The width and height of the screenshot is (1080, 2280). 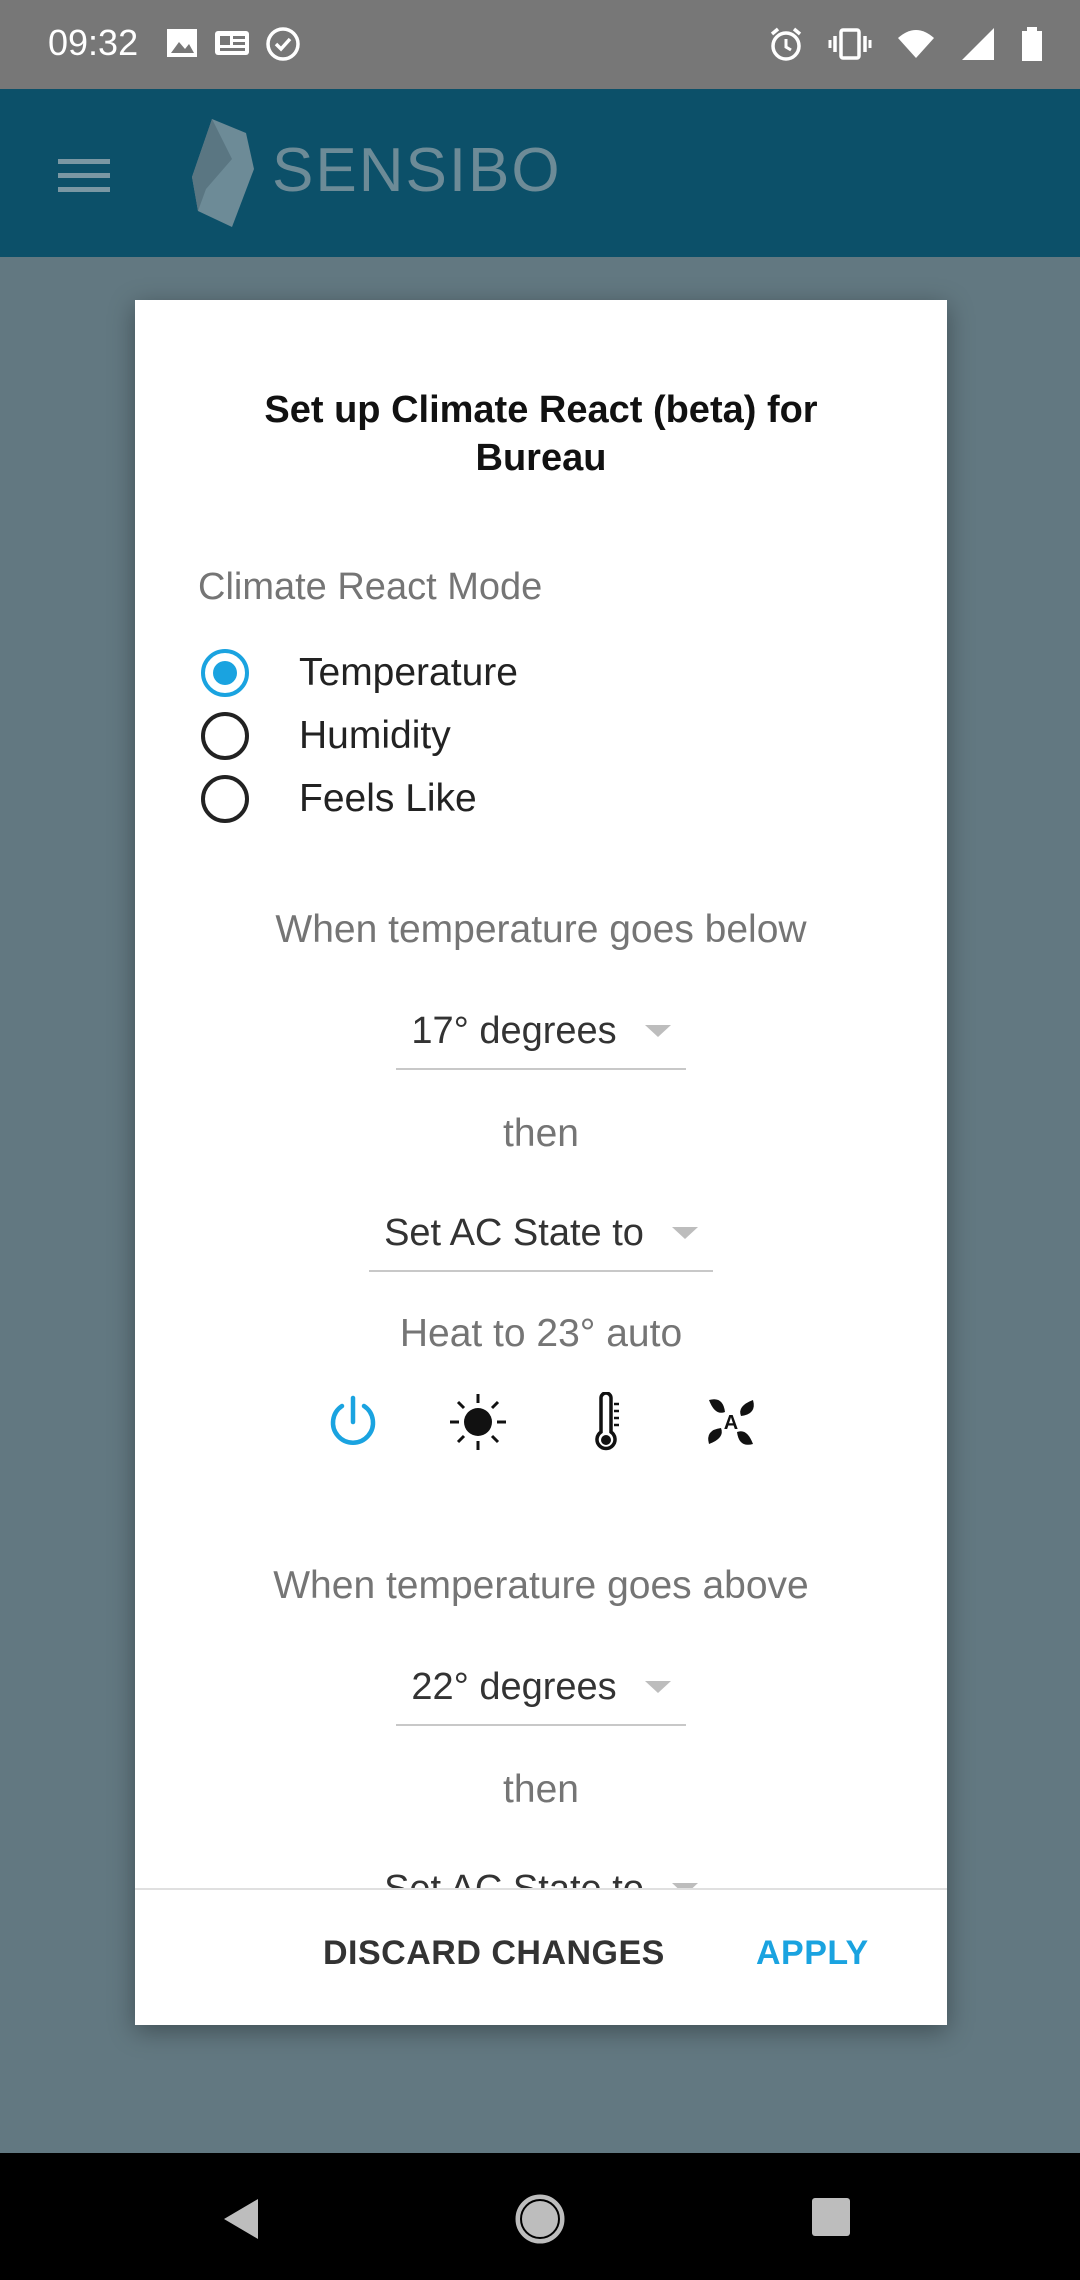 What do you see at coordinates (541, 1427) in the screenshot?
I see `ac-state-icons: A` at bounding box center [541, 1427].